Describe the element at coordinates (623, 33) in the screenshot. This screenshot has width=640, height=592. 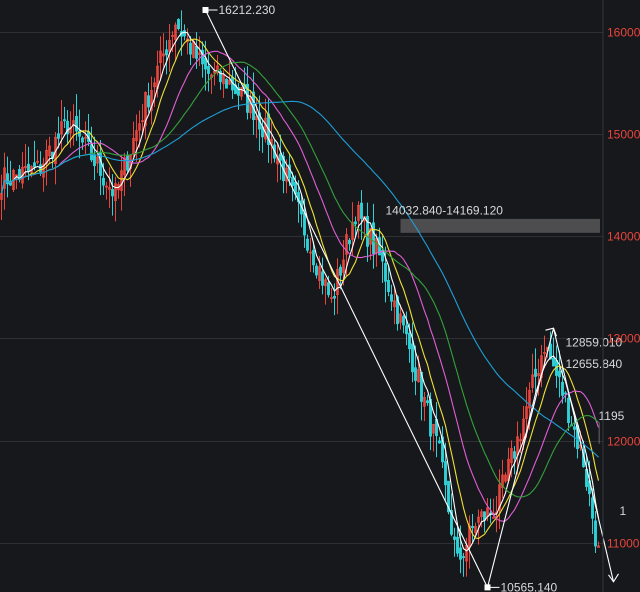
I see `y-tick-label: 16000` at that location.